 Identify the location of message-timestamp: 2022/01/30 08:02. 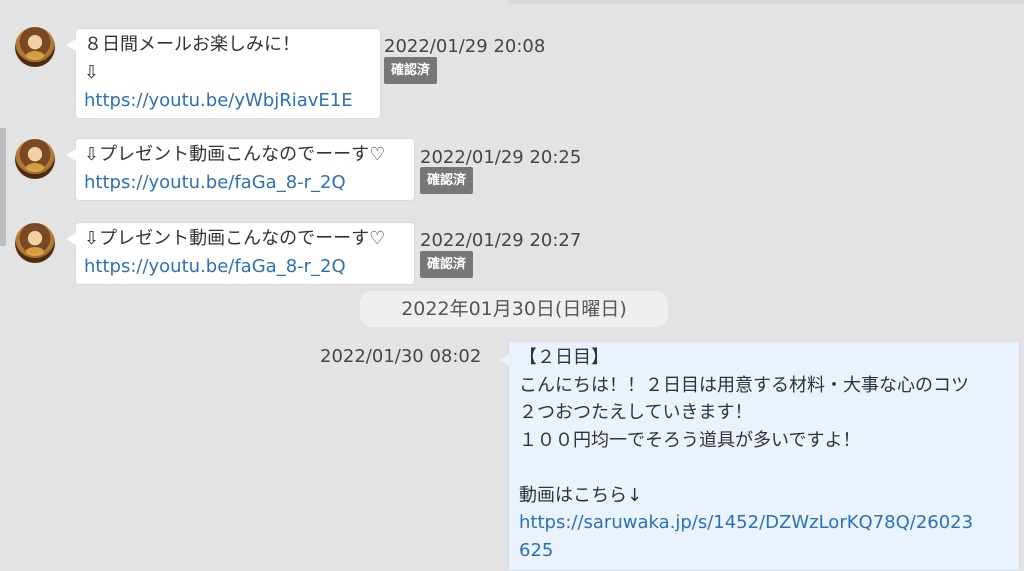
(401, 356).